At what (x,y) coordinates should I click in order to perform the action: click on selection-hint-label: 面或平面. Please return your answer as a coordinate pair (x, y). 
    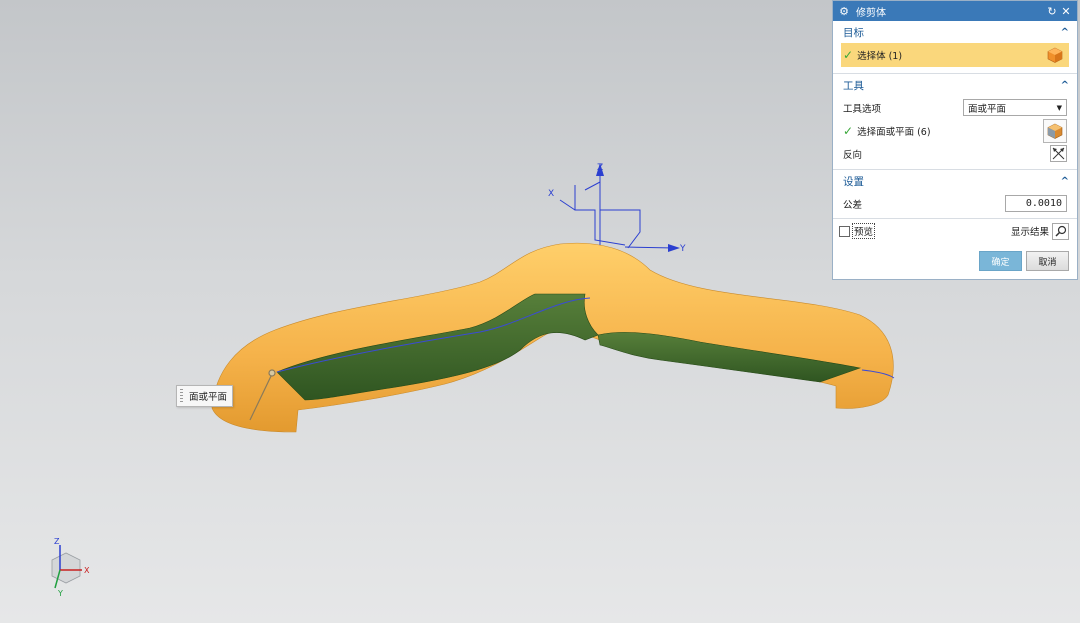
    Looking at the image, I should click on (205, 396).